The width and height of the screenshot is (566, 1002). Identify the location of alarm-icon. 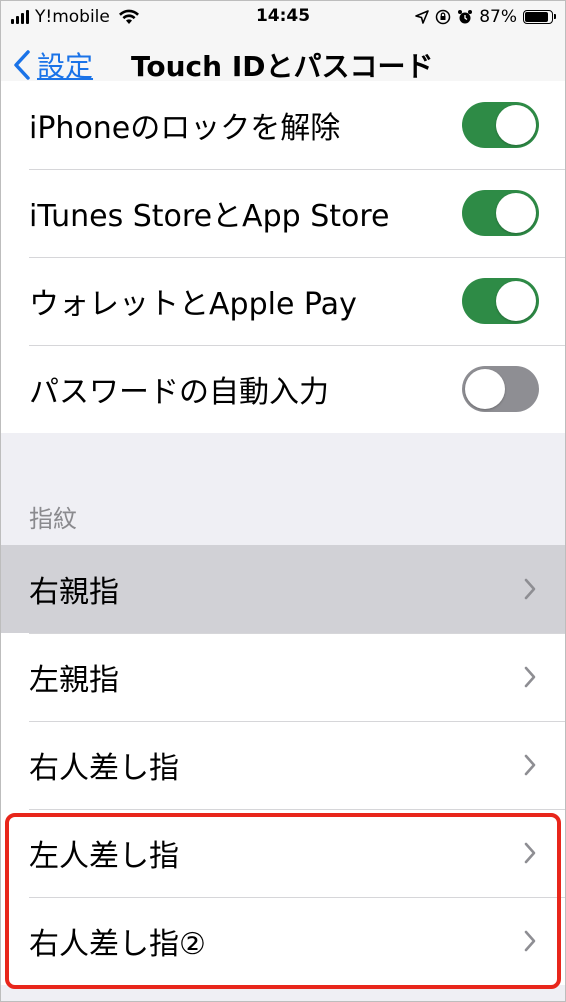
(465, 17).